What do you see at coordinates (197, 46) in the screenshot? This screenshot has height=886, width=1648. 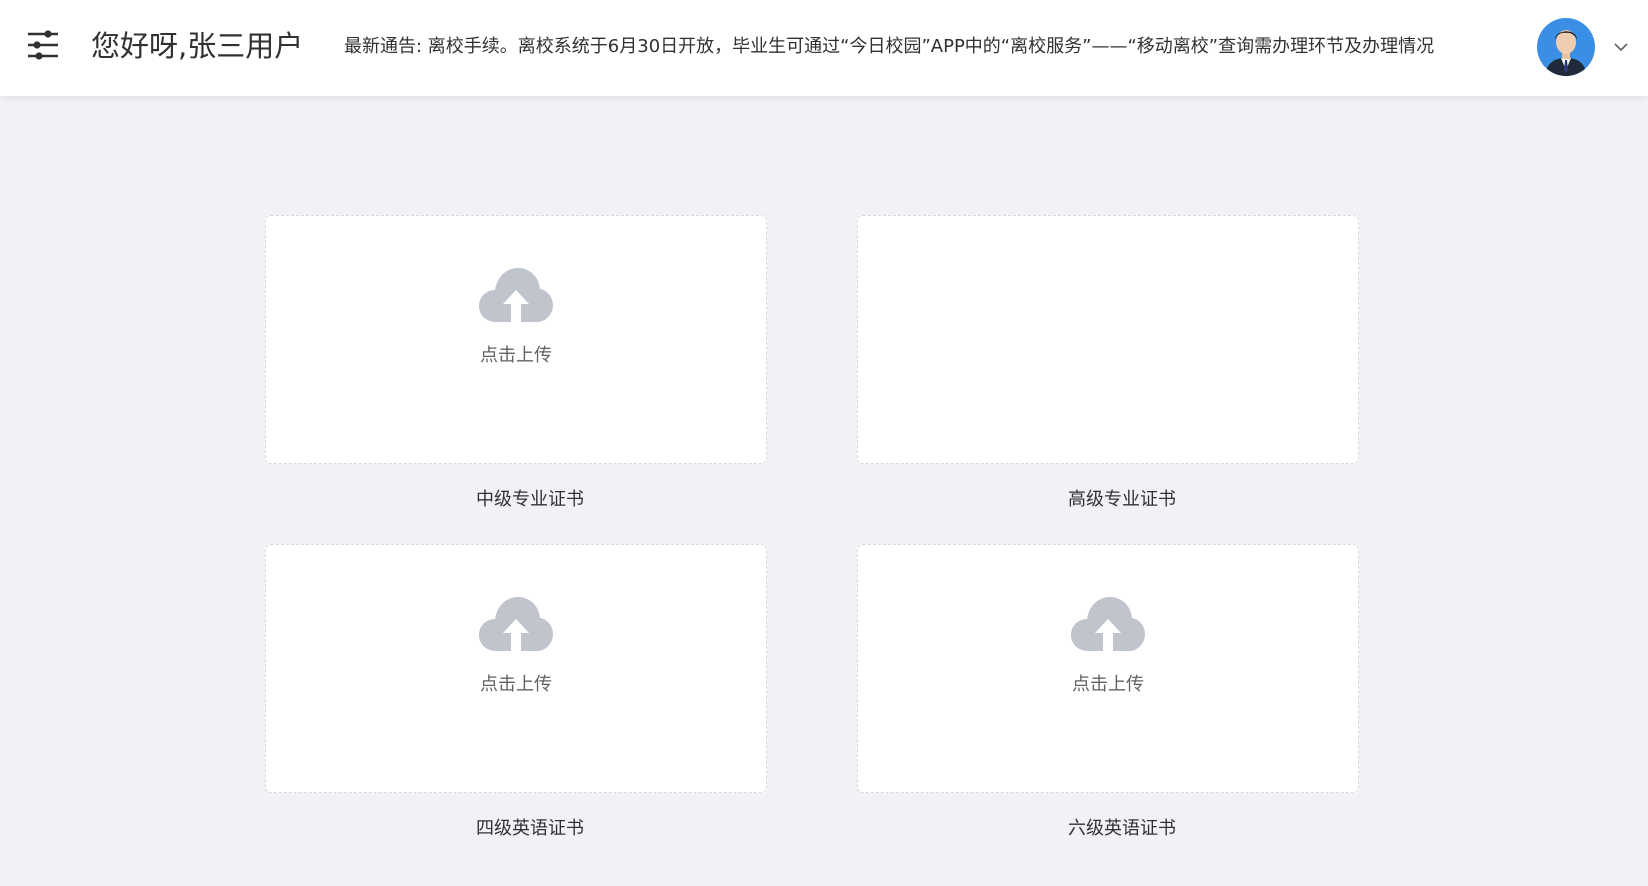 I see `user-greeting: 您好呀,张三用户` at bounding box center [197, 46].